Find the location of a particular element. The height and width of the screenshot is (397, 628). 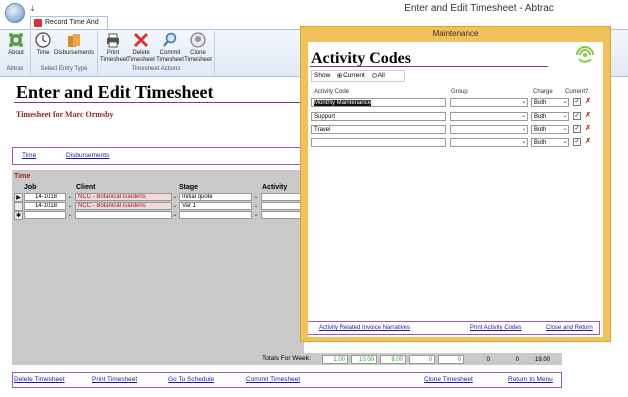

clock-icon is located at coordinates (43, 40).